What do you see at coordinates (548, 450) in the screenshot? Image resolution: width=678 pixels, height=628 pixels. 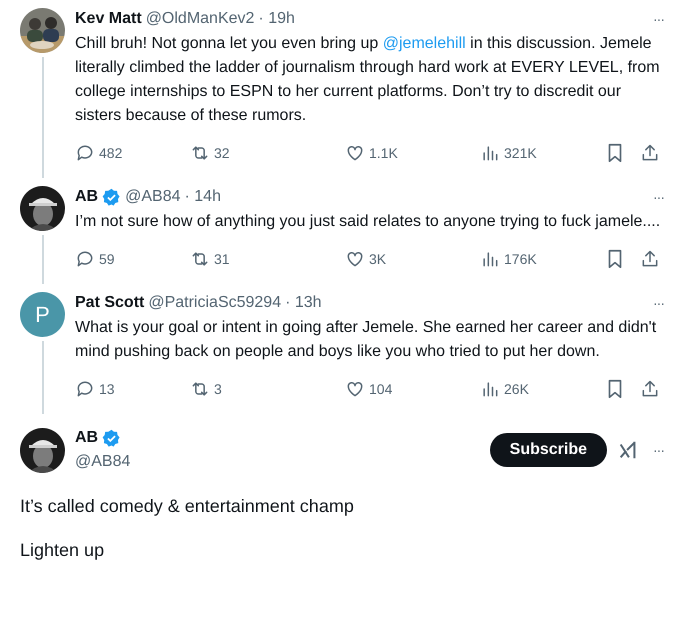 I see `subscribe-button: Subscribe` at bounding box center [548, 450].